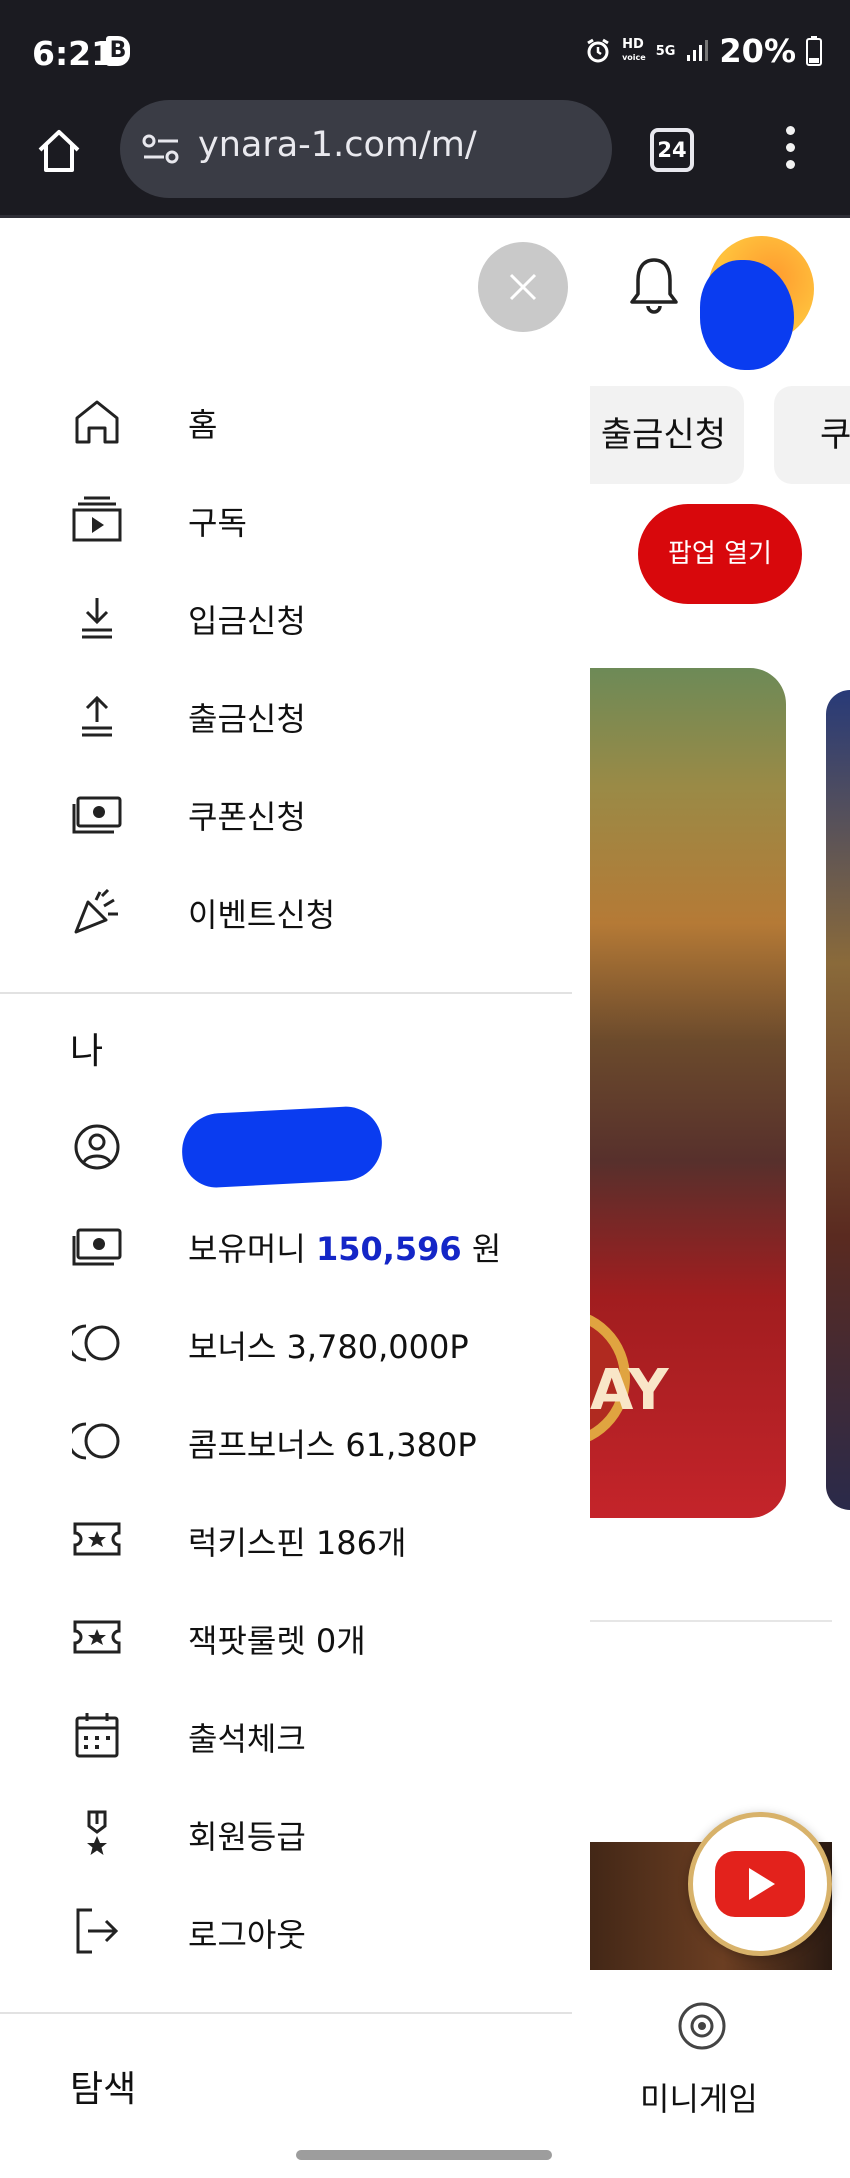 The width and height of the screenshot is (850, 2178). What do you see at coordinates (424, 2155) in the screenshot?
I see `gesture-handle` at bounding box center [424, 2155].